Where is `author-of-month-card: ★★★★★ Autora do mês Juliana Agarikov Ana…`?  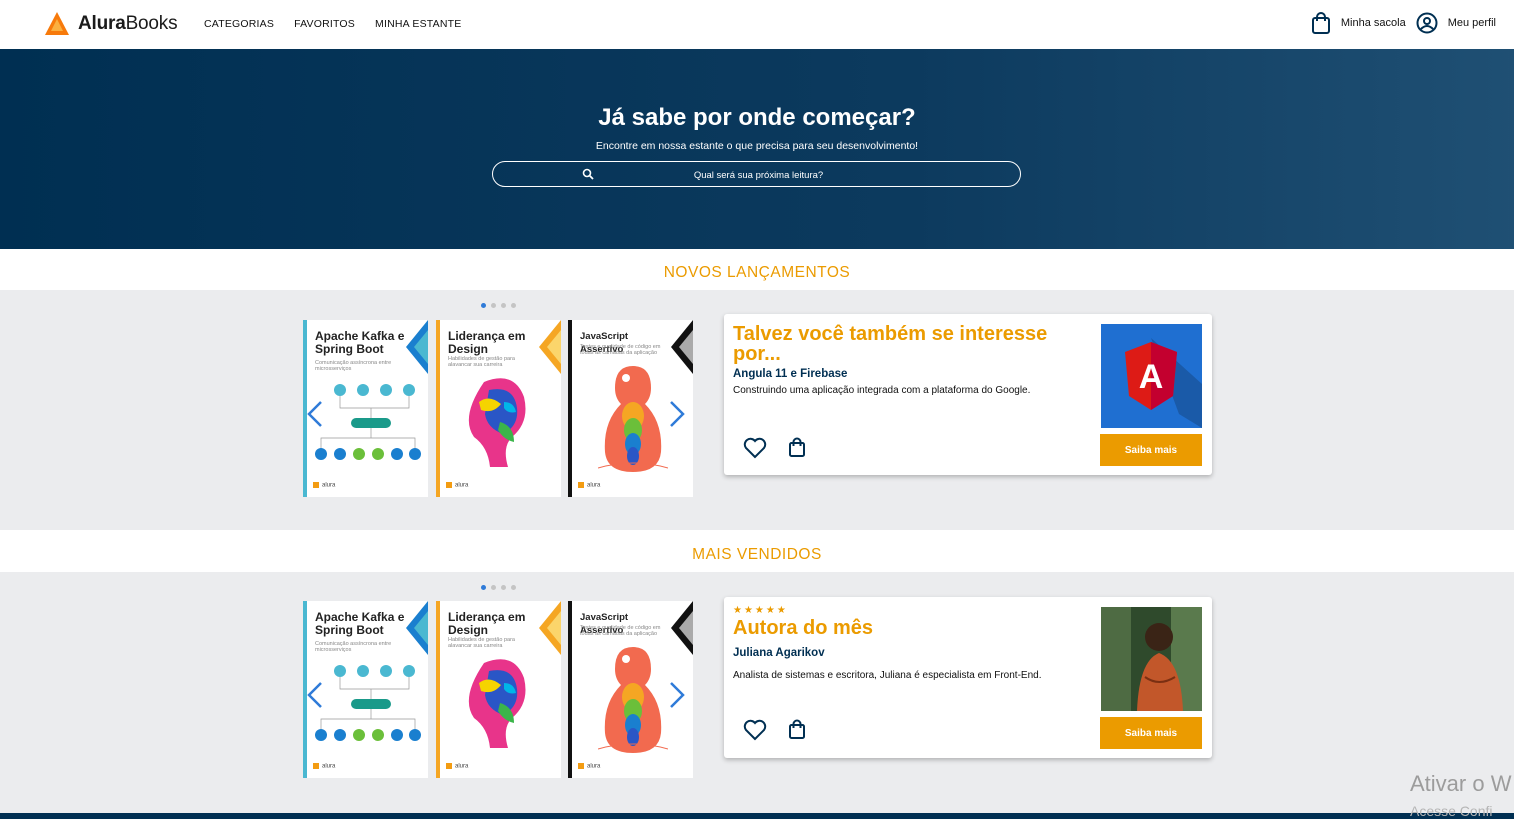
author-of-month-card: ★★★★★ Autora do mês Juliana Agarikov Ana… is located at coordinates (968, 677).